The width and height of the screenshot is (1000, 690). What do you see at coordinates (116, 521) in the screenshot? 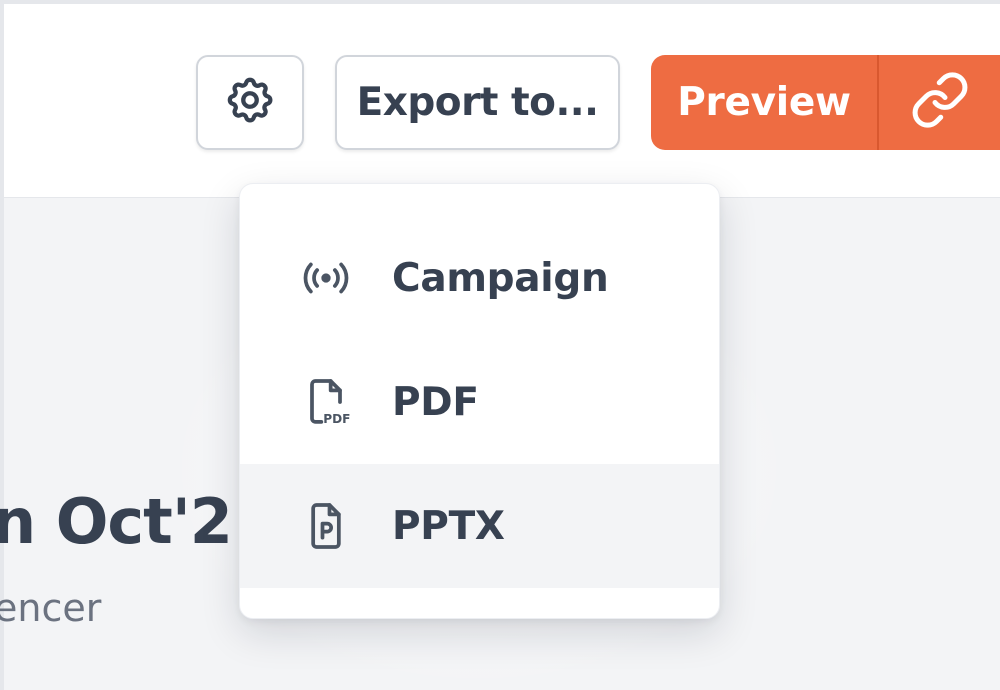
I see `document-title: n Oct'2` at bounding box center [116, 521].